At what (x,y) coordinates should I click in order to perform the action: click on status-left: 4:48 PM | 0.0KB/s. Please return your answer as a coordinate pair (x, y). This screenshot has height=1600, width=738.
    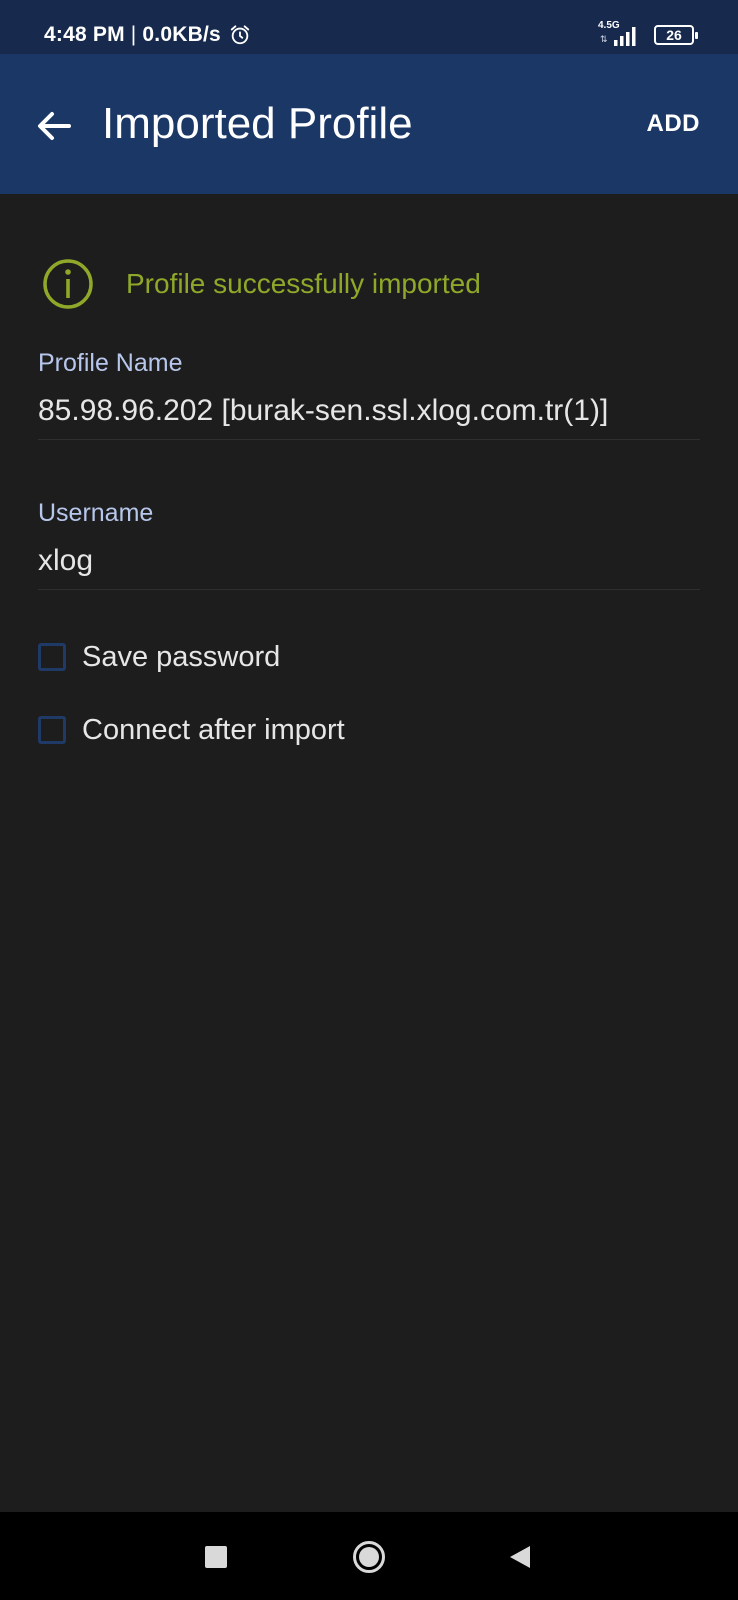
    Looking at the image, I should click on (147, 35).